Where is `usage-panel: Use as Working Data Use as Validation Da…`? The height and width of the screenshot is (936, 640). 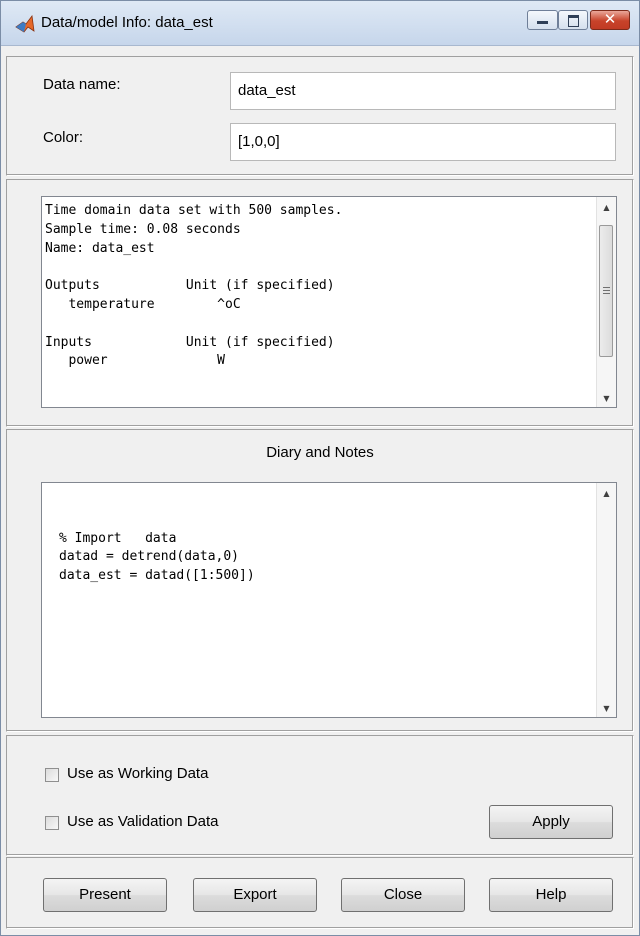
usage-panel: Use as Working Data Use as Validation Da… is located at coordinates (320, 795).